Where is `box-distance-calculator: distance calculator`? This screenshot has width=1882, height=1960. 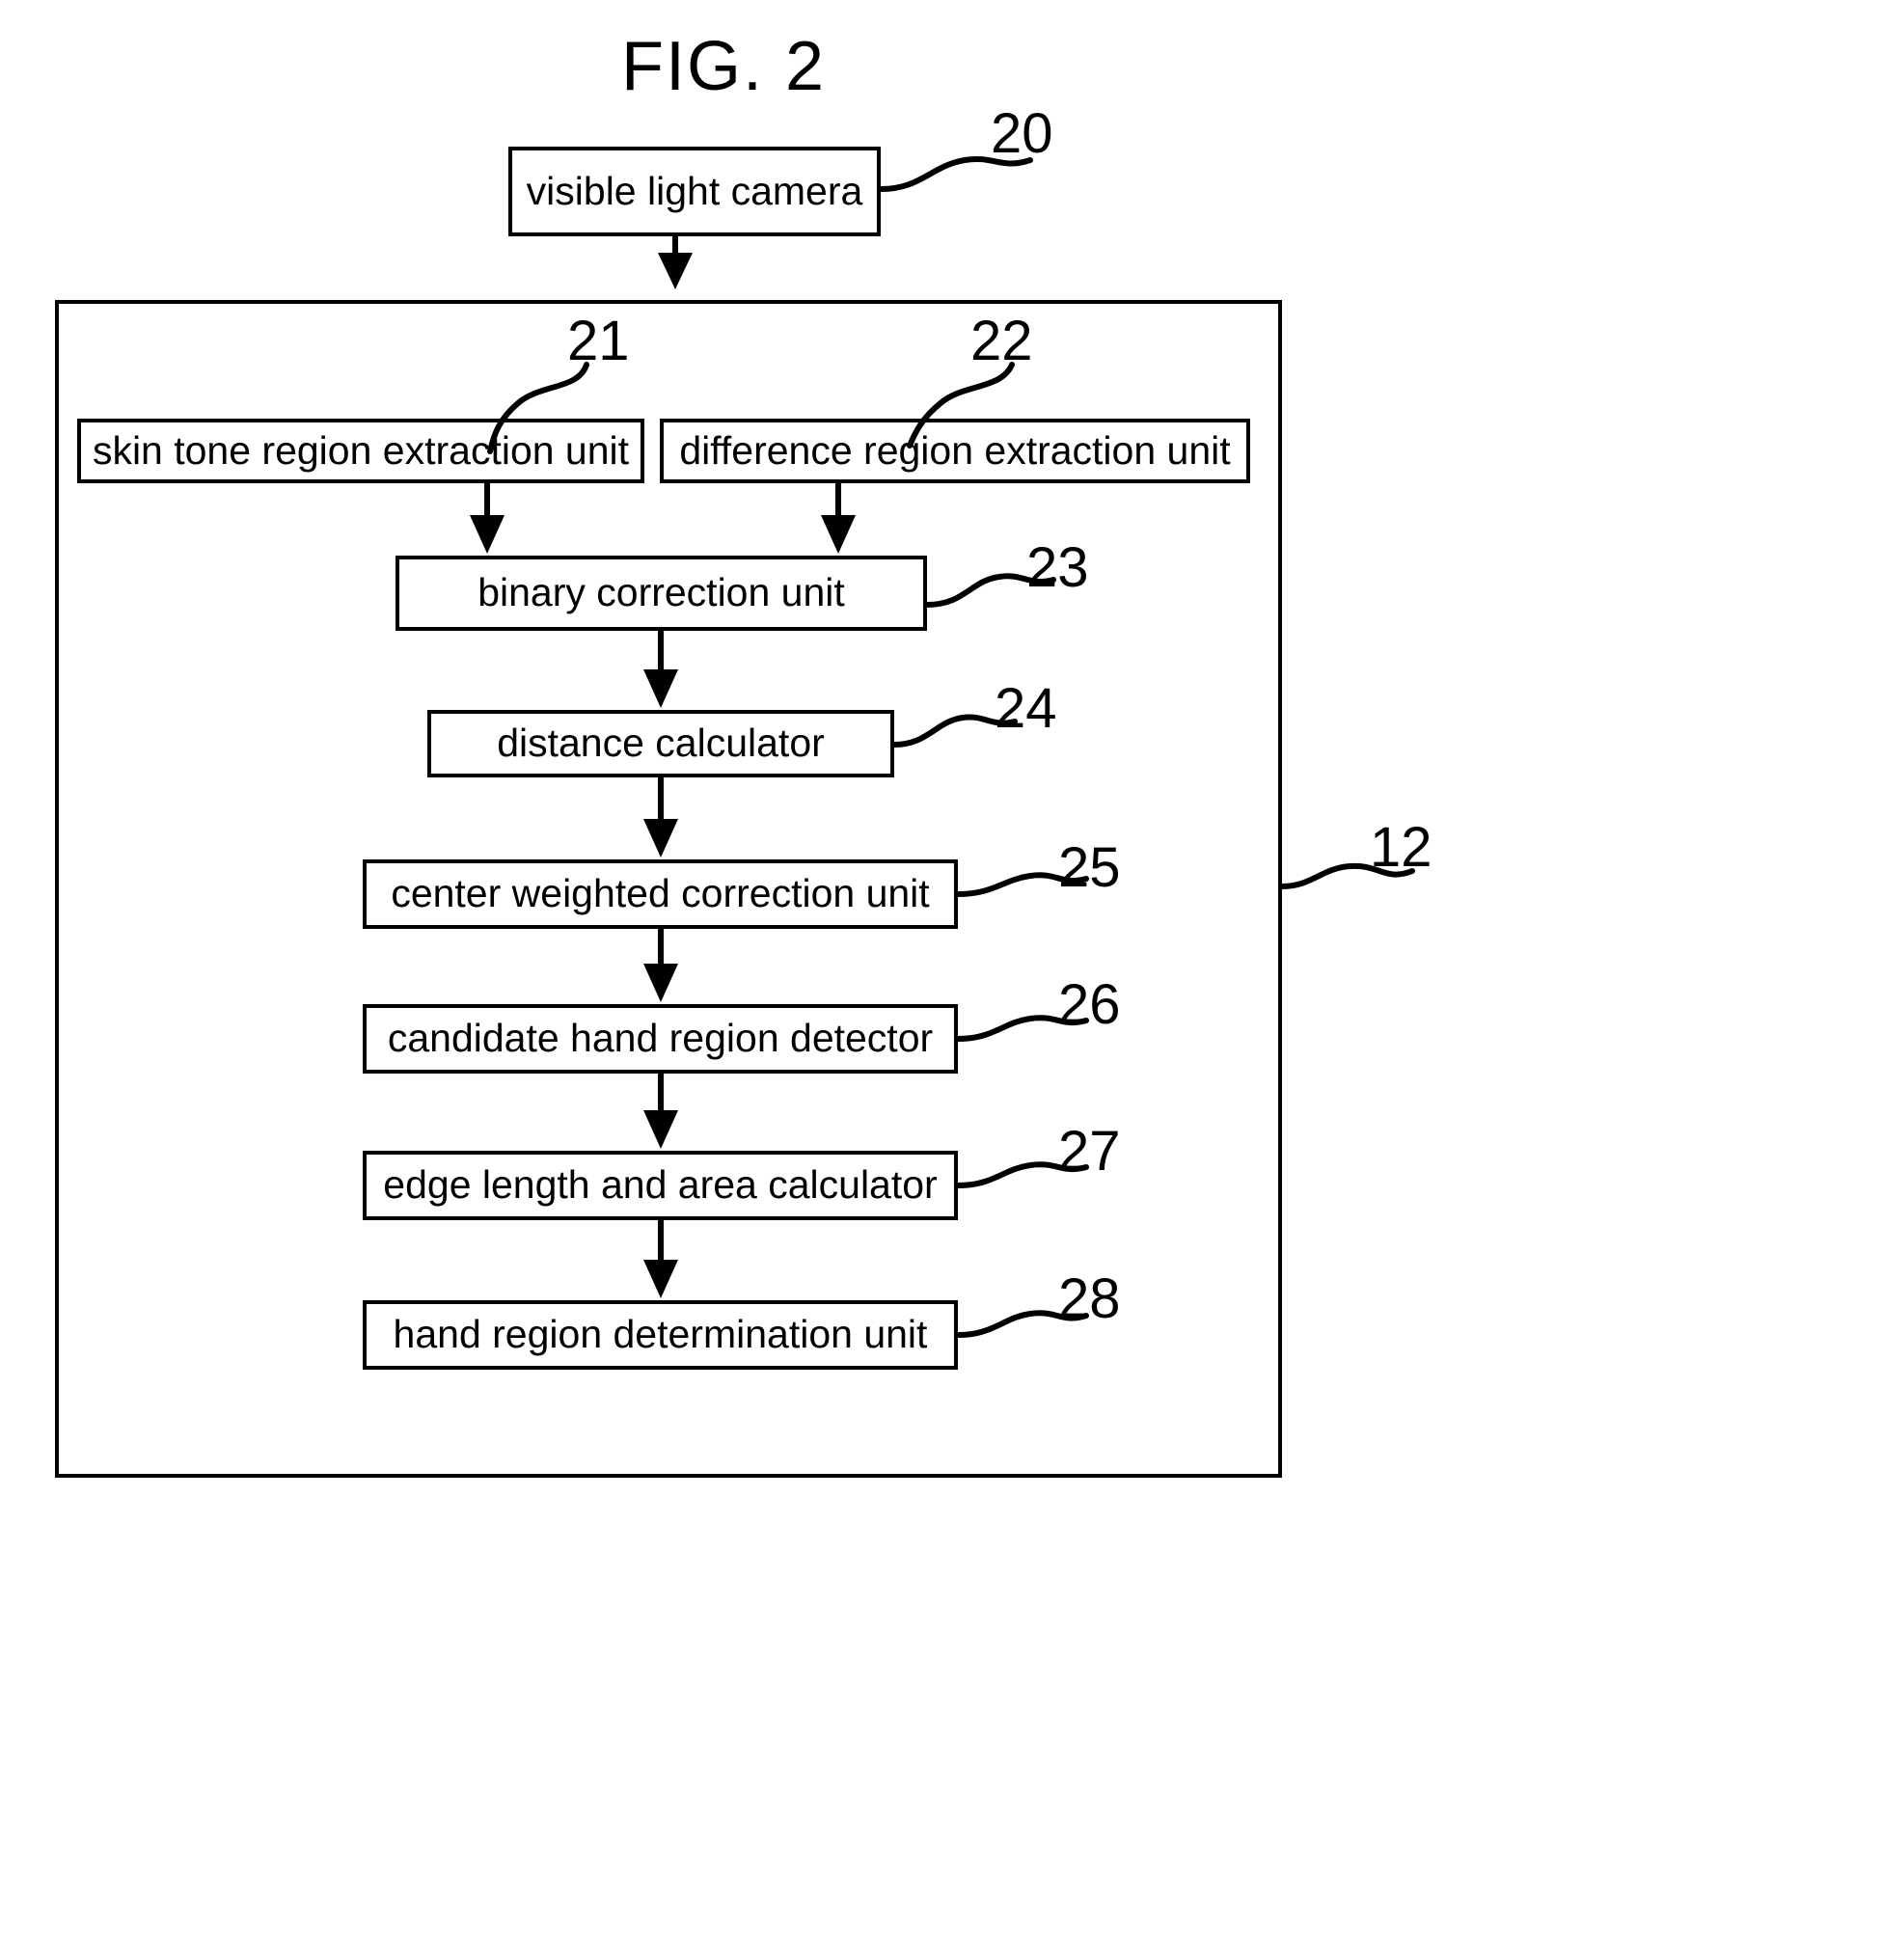
box-distance-calculator: distance calculator is located at coordinates (660, 743).